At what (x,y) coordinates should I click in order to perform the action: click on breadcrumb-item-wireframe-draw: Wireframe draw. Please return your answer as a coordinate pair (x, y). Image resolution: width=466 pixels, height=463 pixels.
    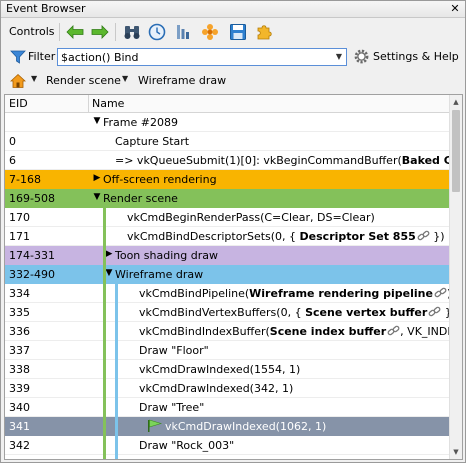
    Looking at the image, I should click on (182, 80).